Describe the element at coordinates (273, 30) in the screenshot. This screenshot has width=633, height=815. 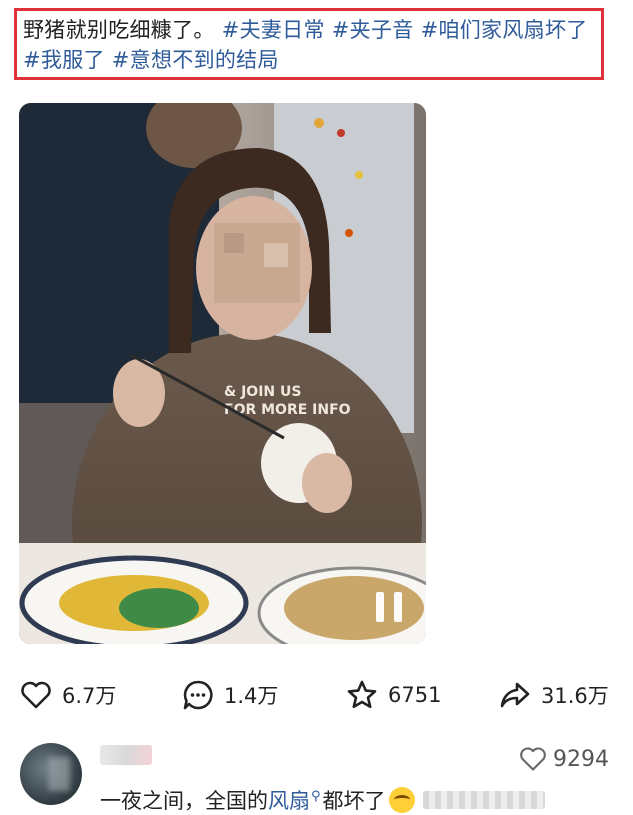
I see `hashtag: #夫妻日常` at that location.